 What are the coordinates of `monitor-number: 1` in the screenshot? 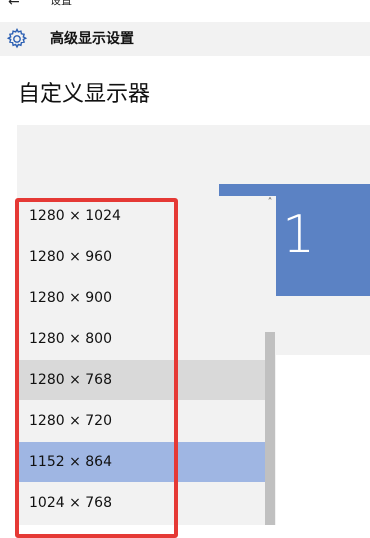 It's located at (299, 235).